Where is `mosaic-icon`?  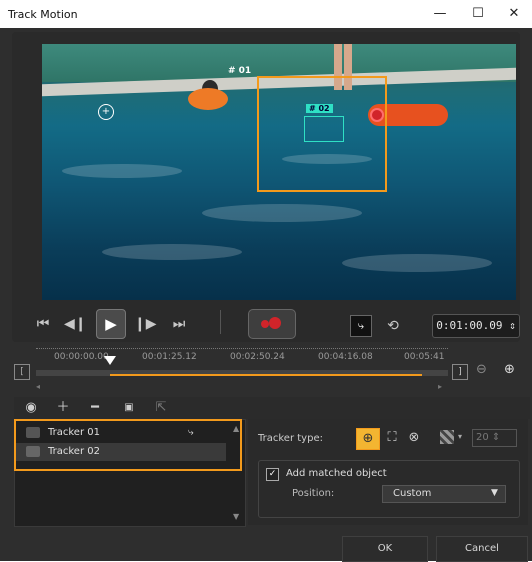
mosaic-icon is located at coordinates (447, 437).